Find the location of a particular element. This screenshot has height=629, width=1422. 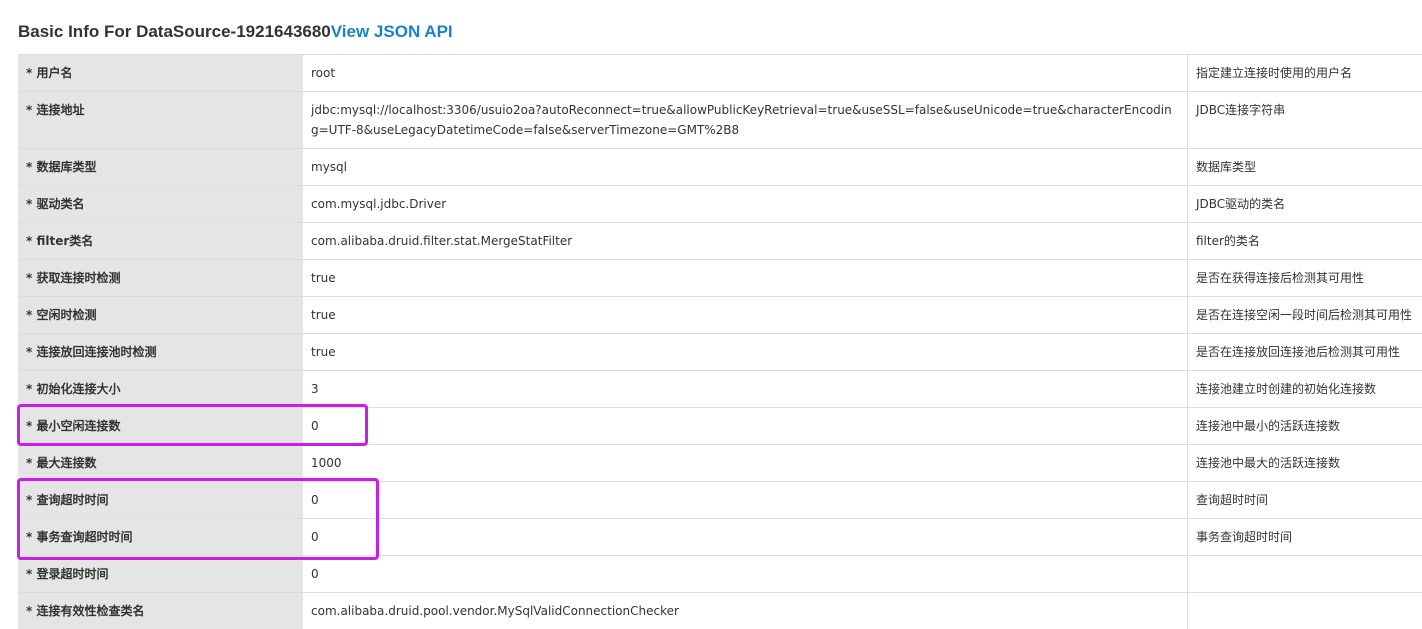

row-description: 是否在连接放回连接池后检测其可用性 is located at coordinates (1304, 352).